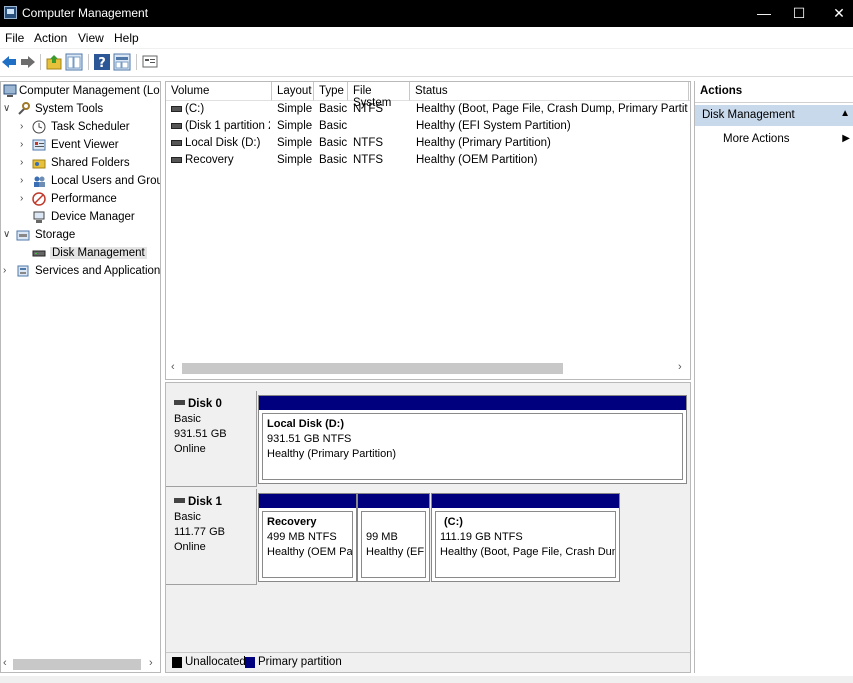 This screenshot has width=853, height=683. I want to click on menu-file: File, so click(14, 38).